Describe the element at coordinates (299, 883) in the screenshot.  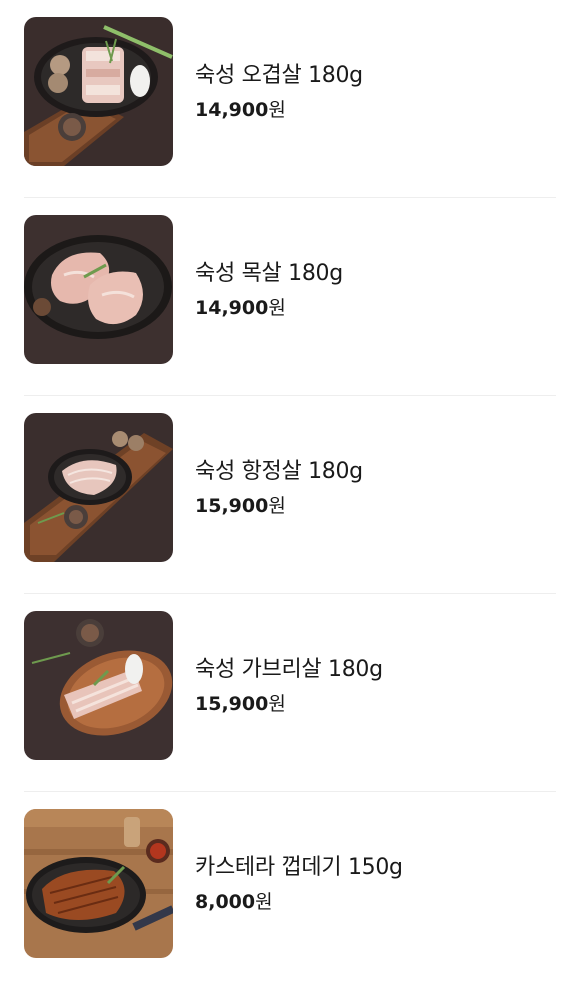
I see `product-info: 카스테라 껍데기 150g 8,000원` at that location.